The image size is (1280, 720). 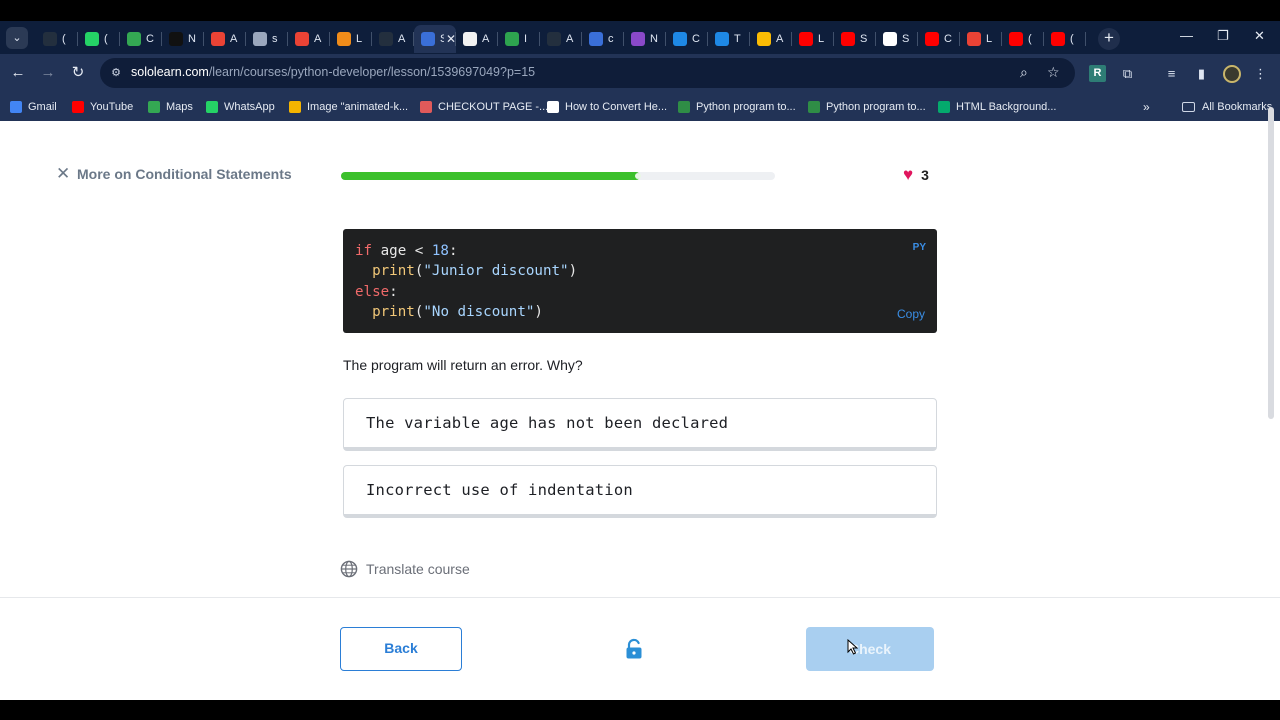 I want to click on drive-icon, so click(x=764, y=39).